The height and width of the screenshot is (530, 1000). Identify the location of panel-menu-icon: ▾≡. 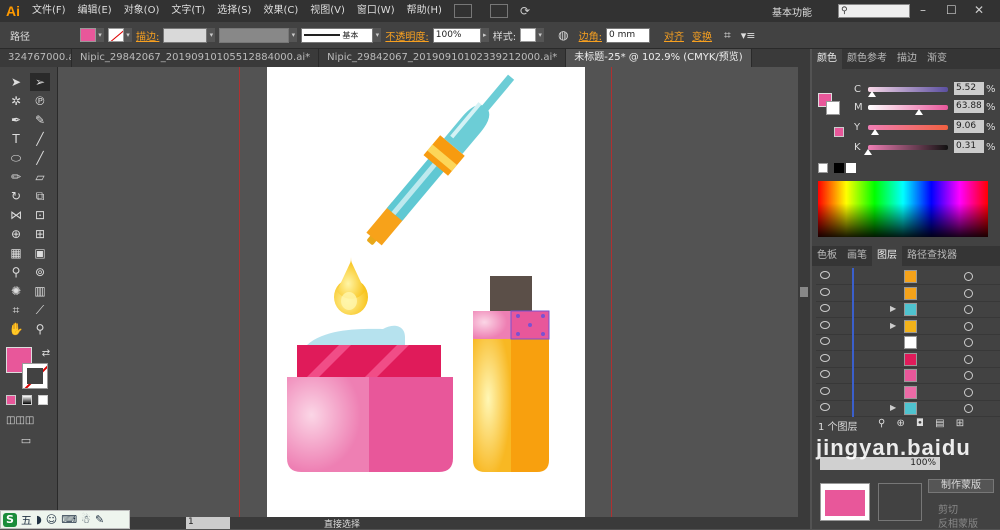
(748, 35).